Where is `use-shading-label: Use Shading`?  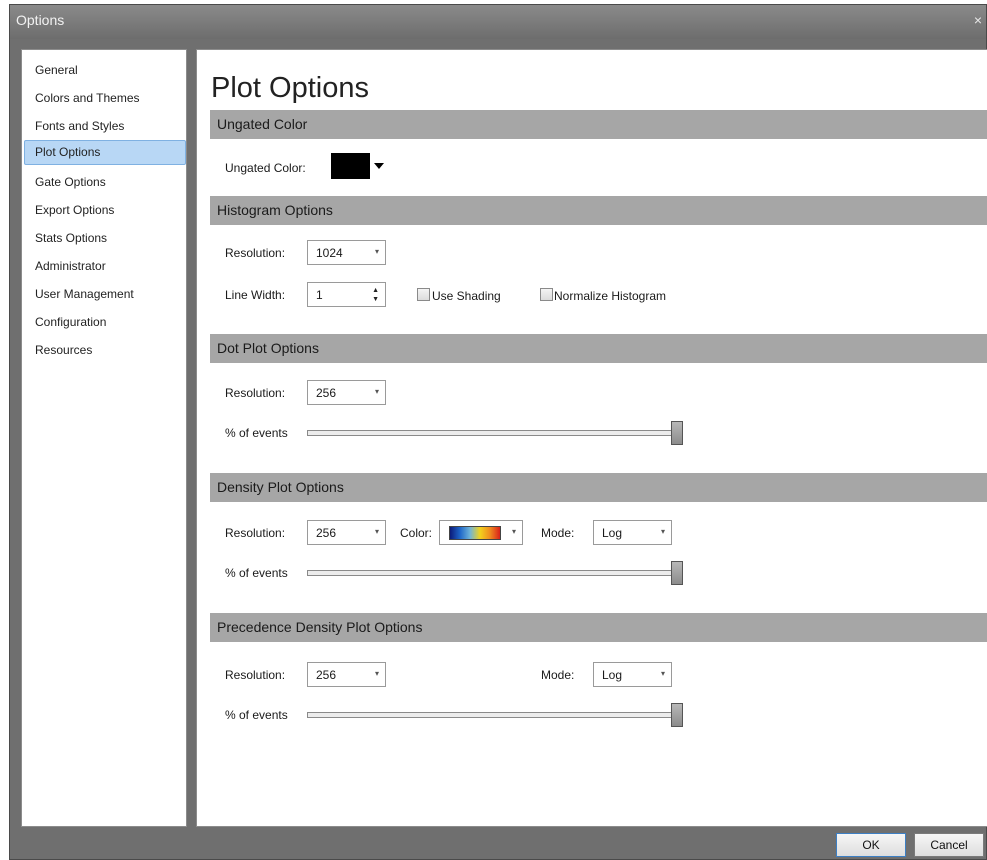 use-shading-label: Use Shading is located at coordinates (466, 296).